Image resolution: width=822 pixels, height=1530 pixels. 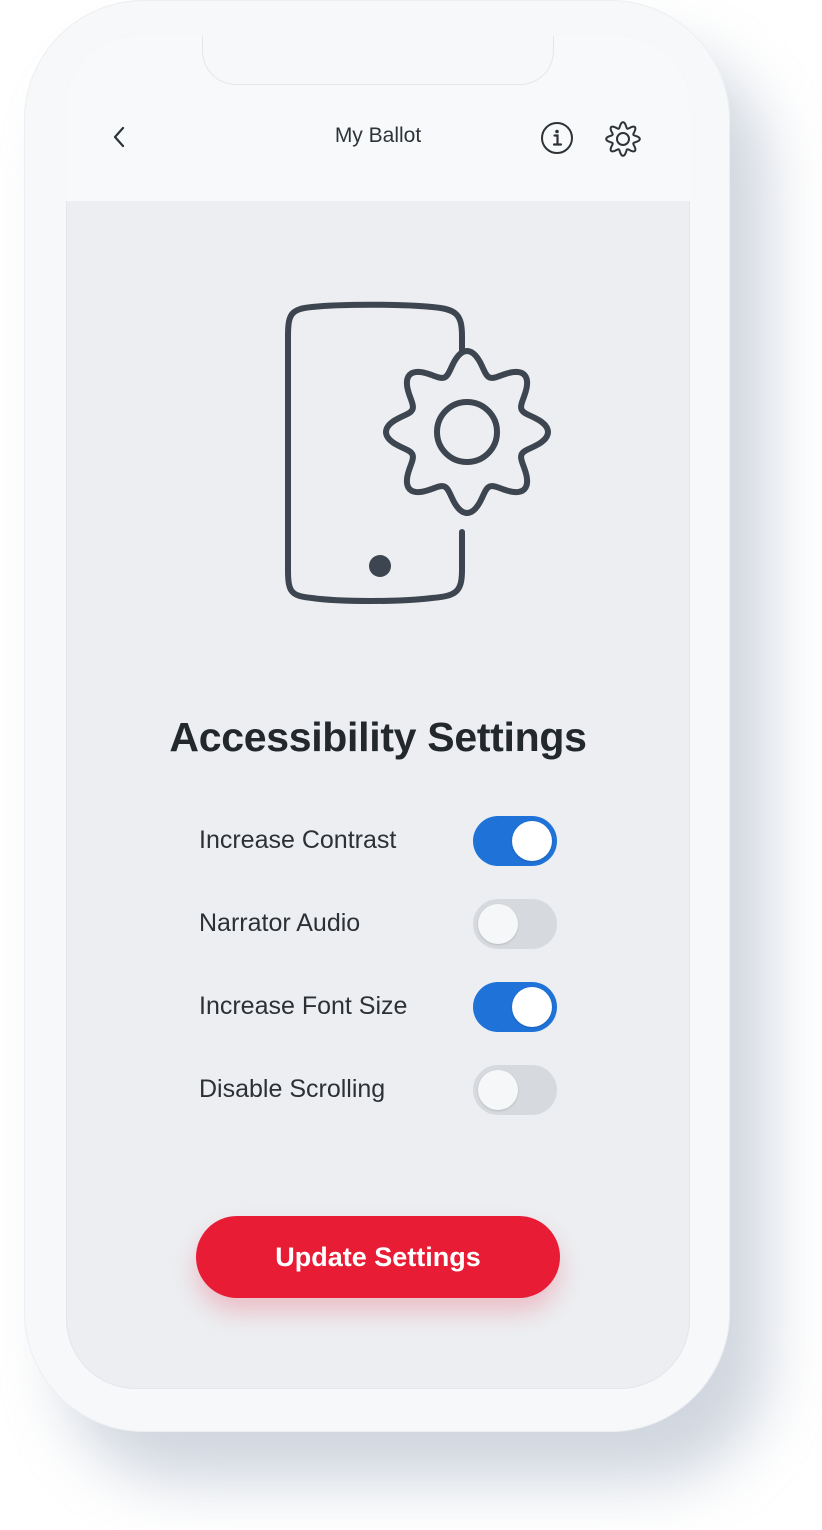 What do you see at coordinates (378, 60) in the screenshot?
I see `device-notch` at bounding box center [378, 60].